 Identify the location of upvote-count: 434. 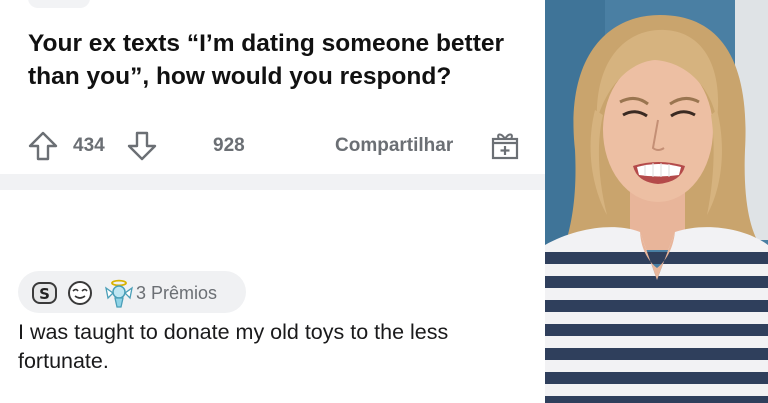
(89, 145).